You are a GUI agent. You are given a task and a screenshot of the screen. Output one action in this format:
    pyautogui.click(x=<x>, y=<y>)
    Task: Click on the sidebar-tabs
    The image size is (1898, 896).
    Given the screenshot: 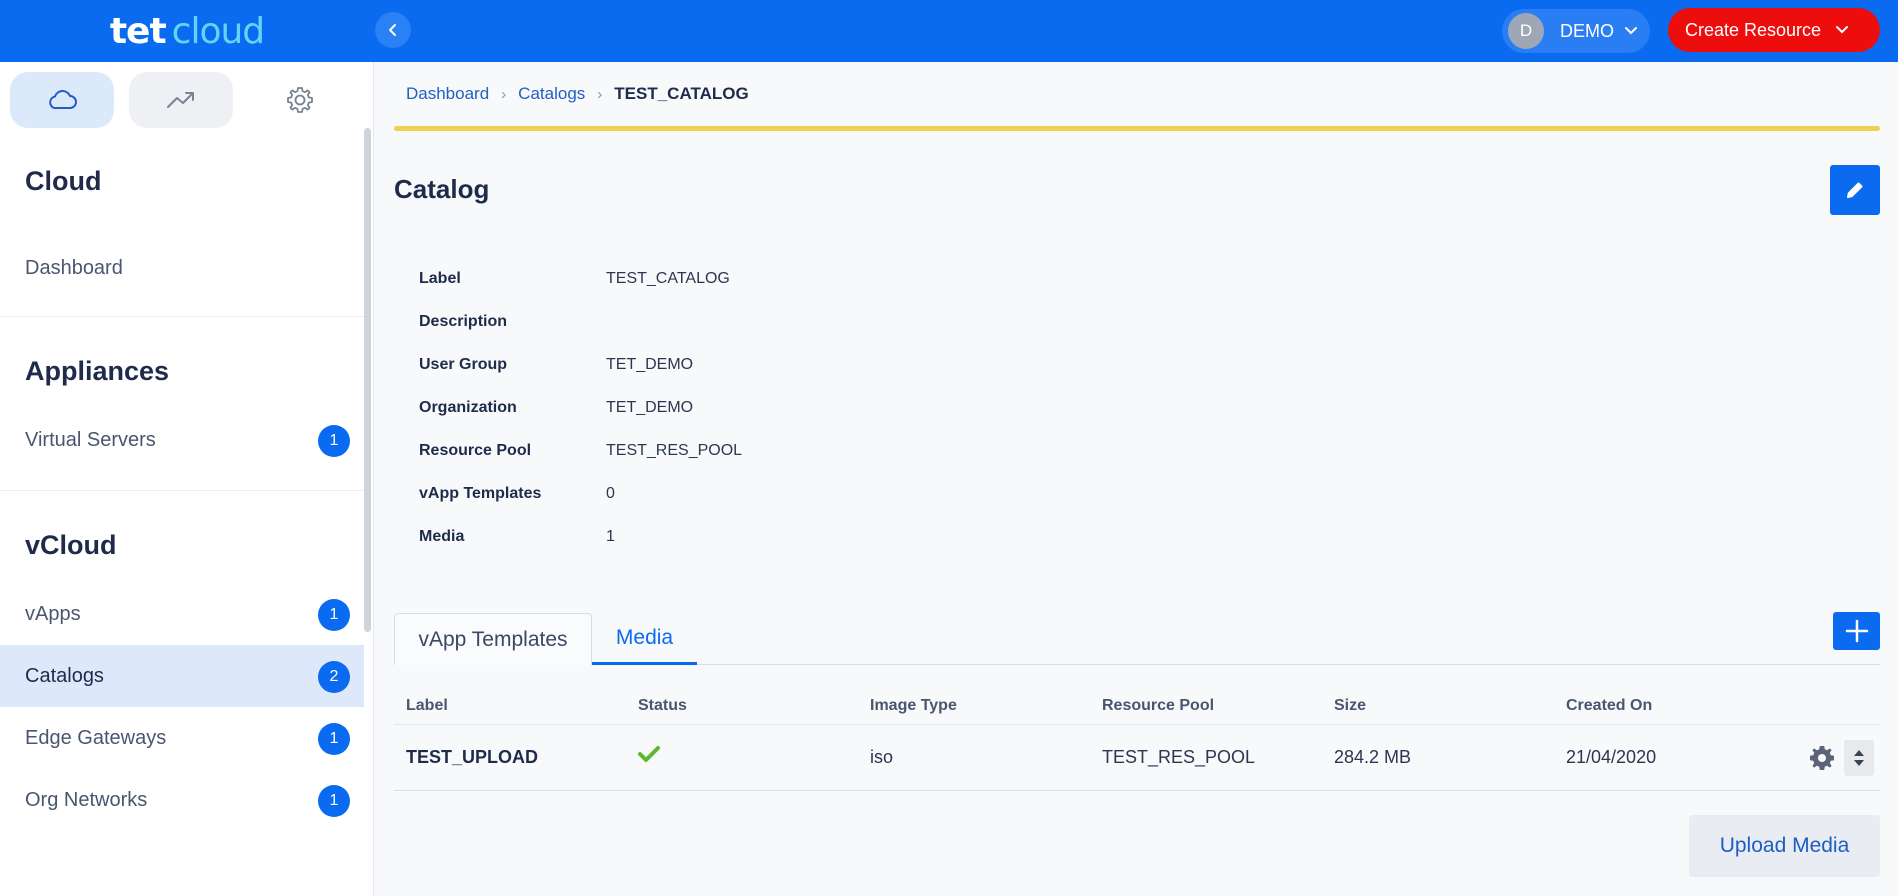 What is the action you would take?
    pyautogui.click(x=187, y=100)
    